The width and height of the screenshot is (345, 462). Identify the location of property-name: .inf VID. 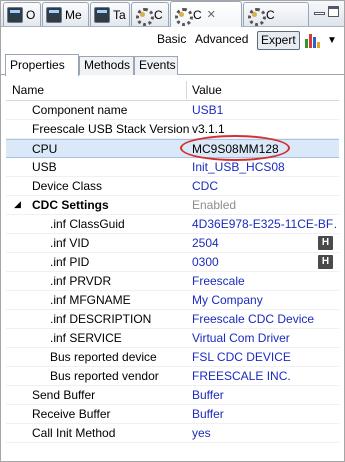
(70, 243).